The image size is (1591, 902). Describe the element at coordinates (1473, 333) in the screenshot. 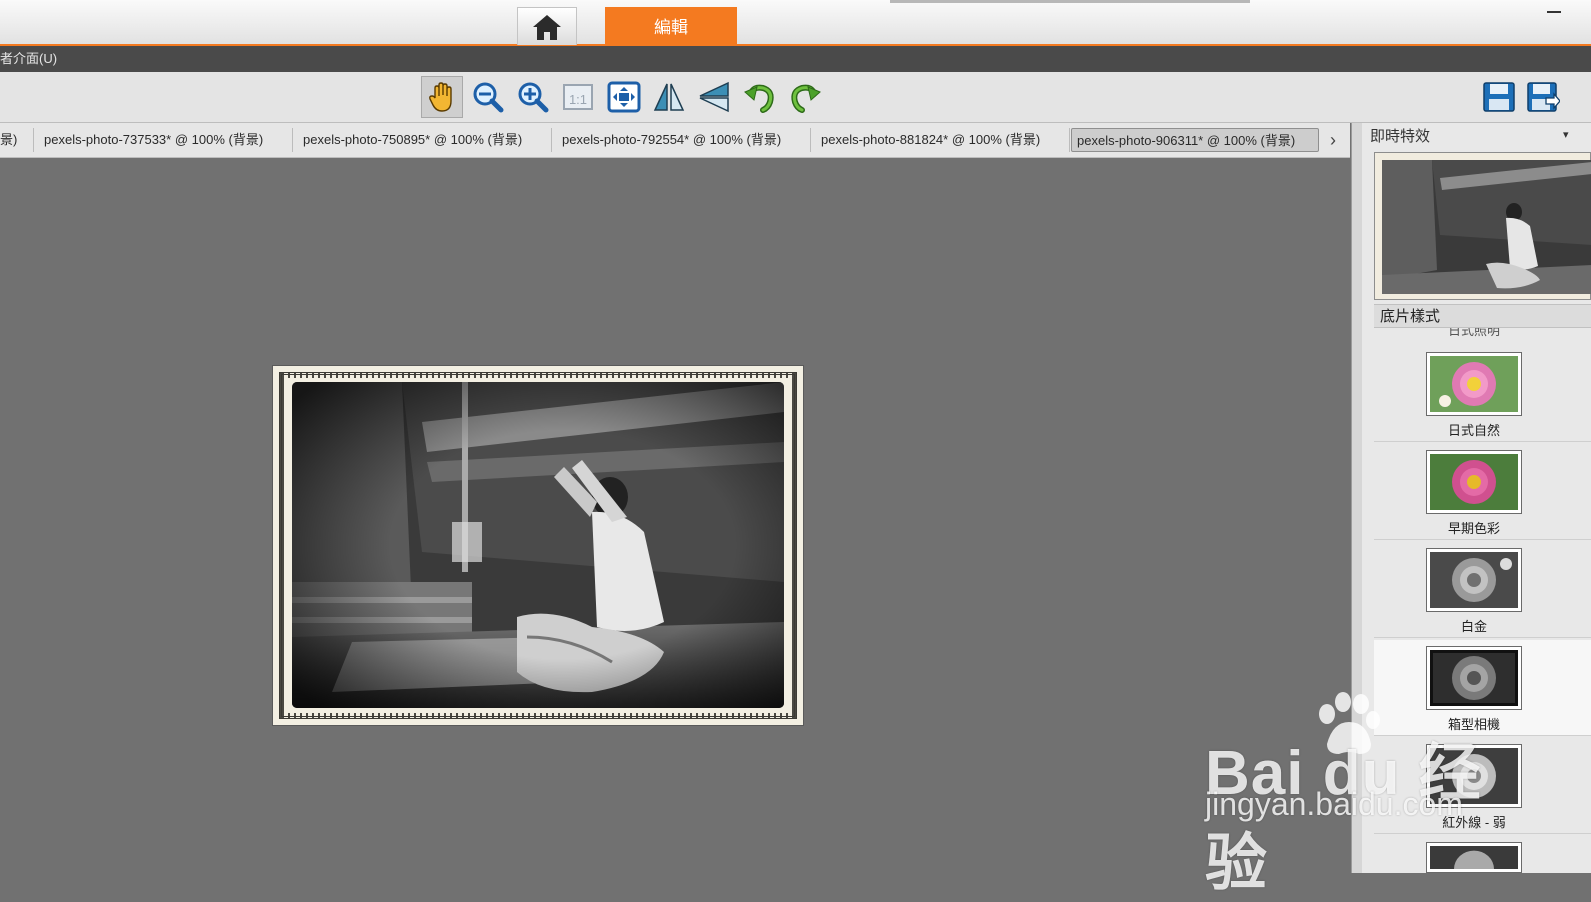

I see `effect-label-partial: 日式照明` at that location.